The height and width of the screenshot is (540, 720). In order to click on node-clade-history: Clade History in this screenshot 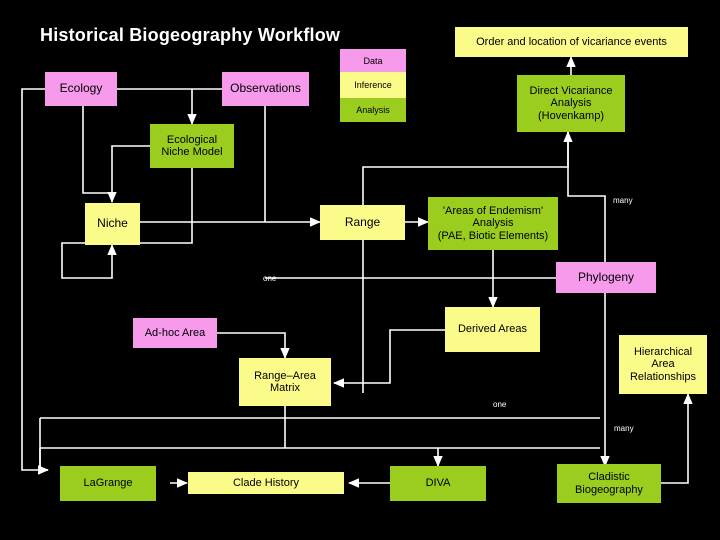, I will do `click(266, 483)`.